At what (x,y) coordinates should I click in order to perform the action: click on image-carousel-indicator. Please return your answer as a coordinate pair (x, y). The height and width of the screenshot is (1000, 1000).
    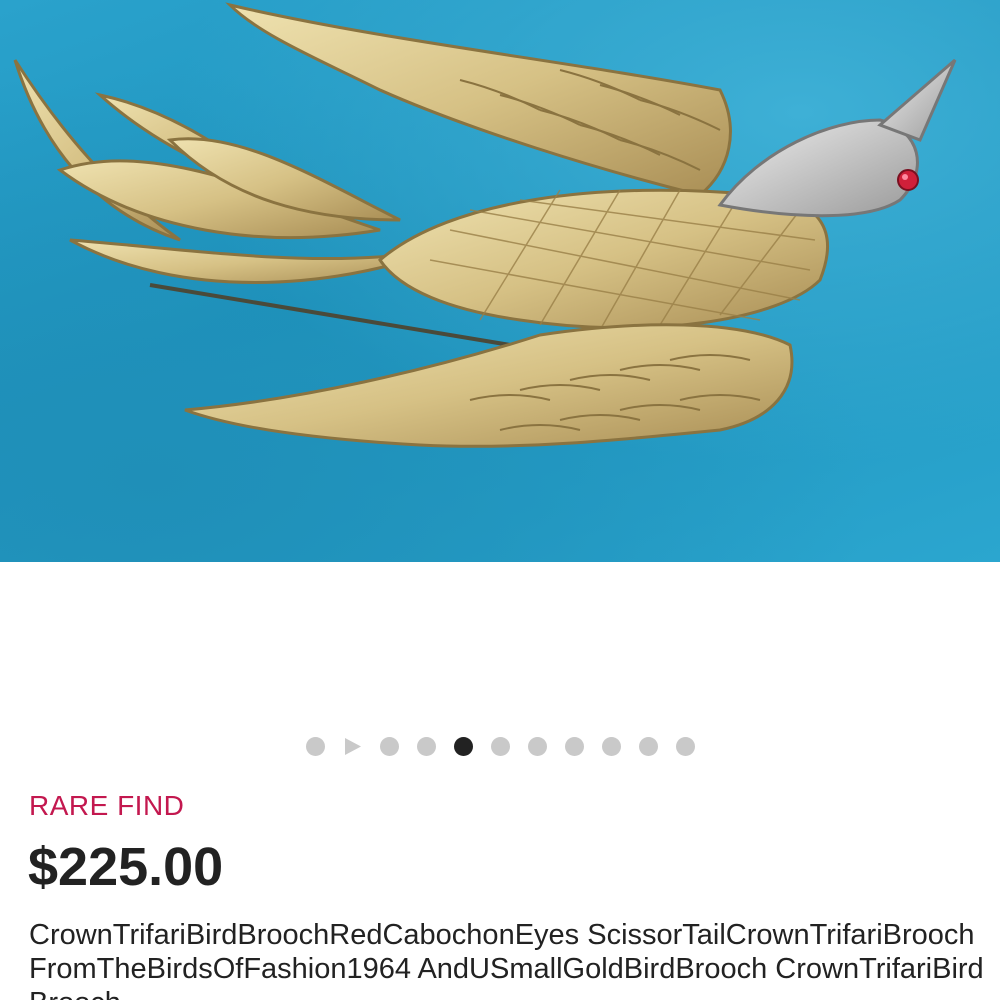
    Looking at the image, I should click on (500, 746).